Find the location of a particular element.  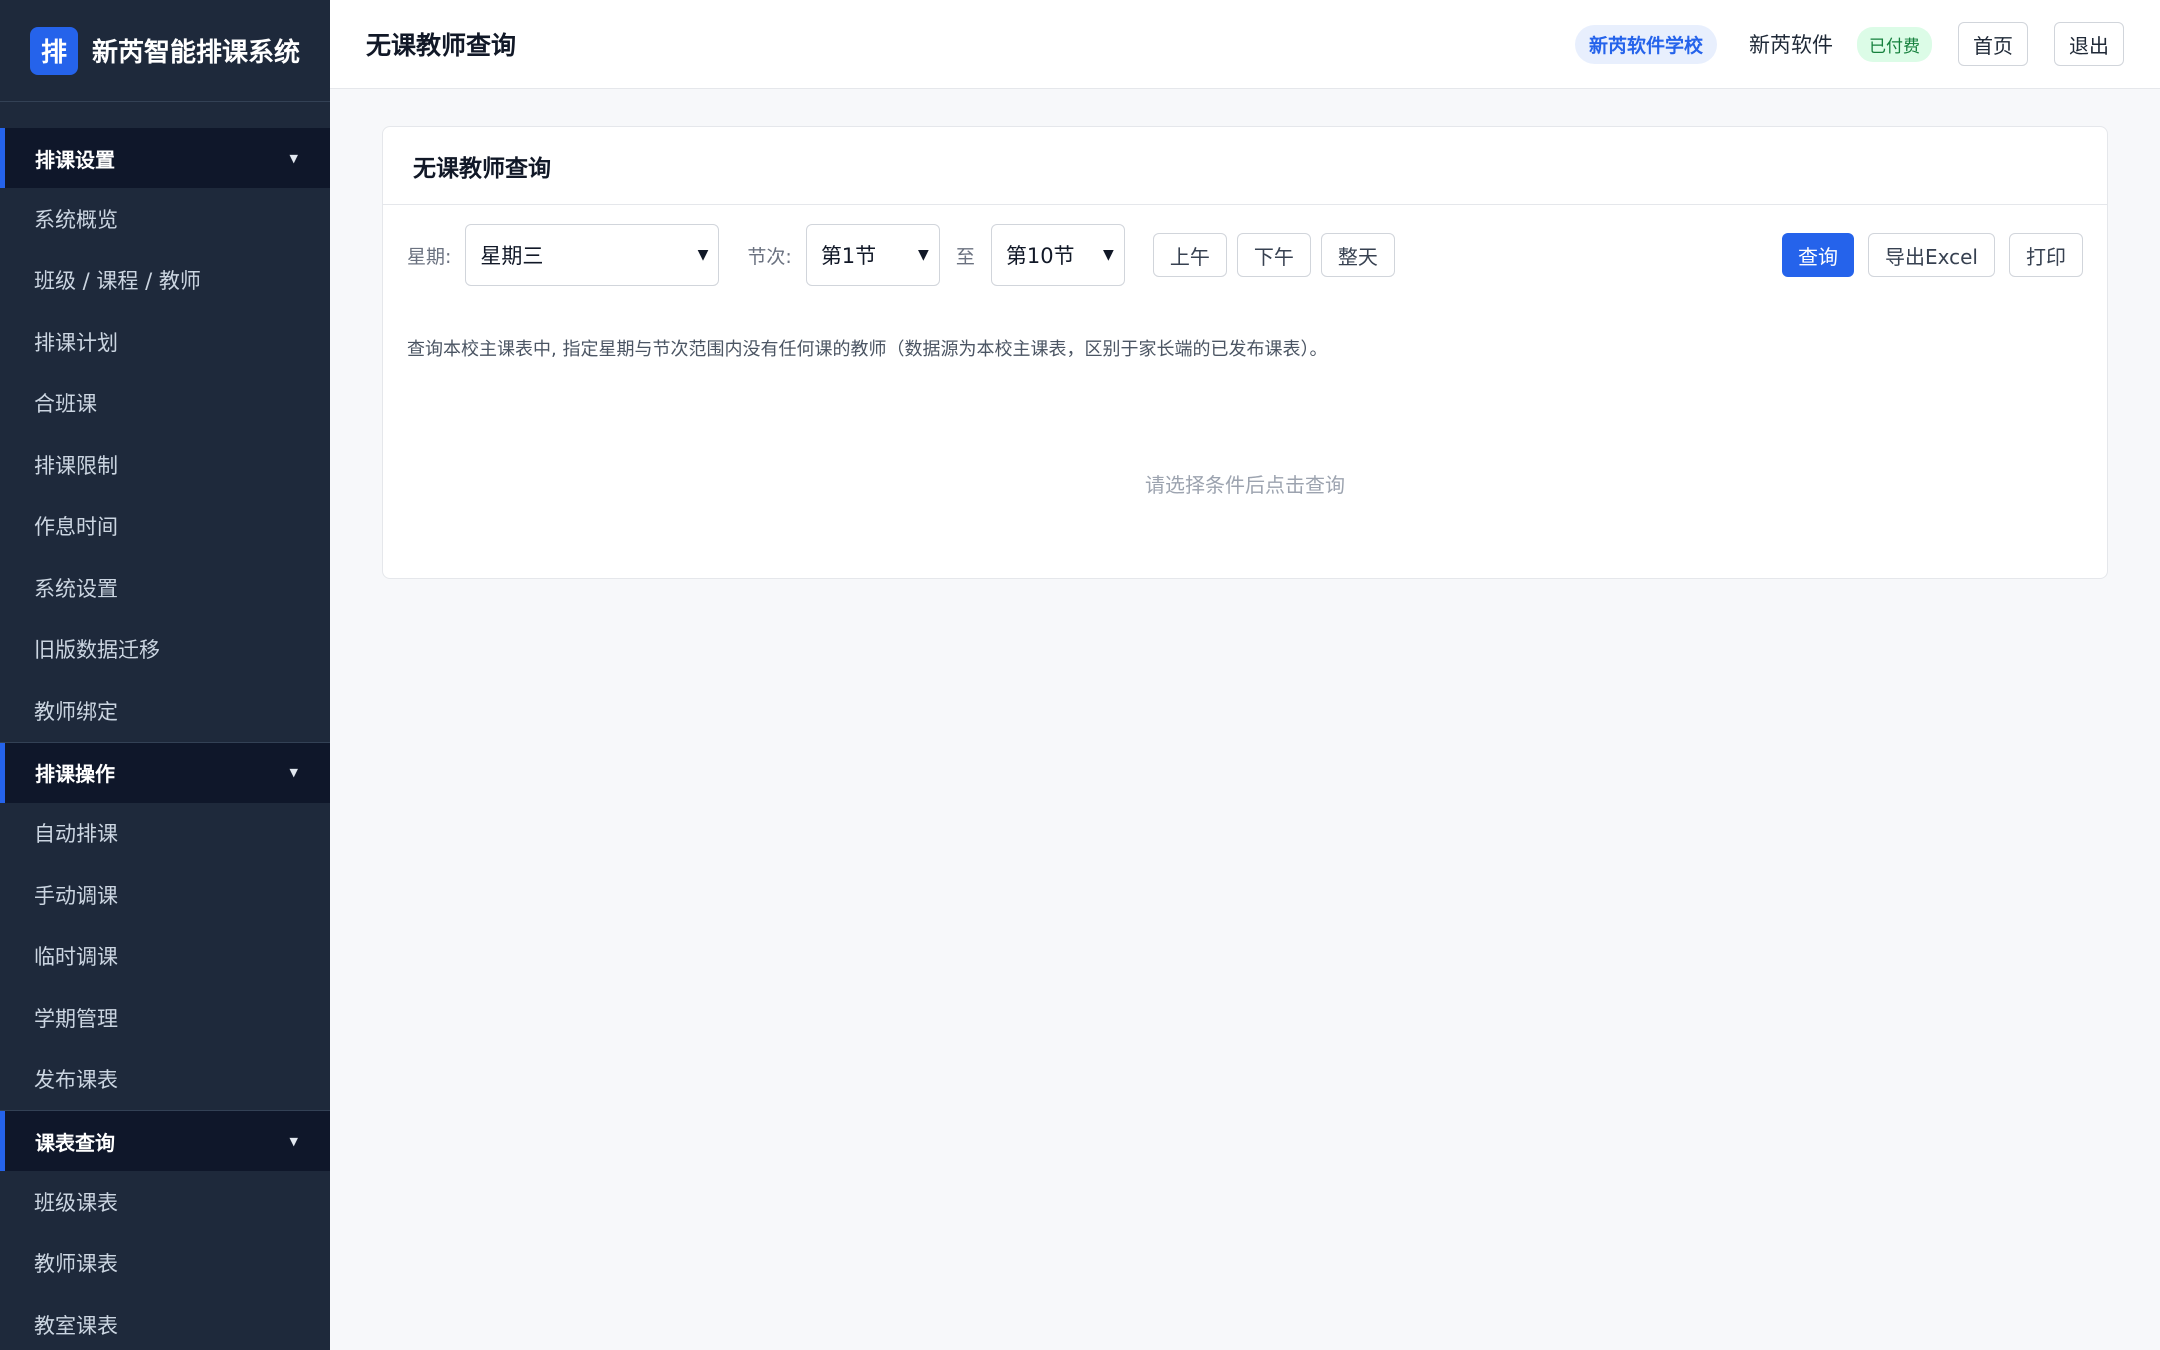

sidebar-item-class-timetable: 班级课表 is located at coordinates (165, 1202).